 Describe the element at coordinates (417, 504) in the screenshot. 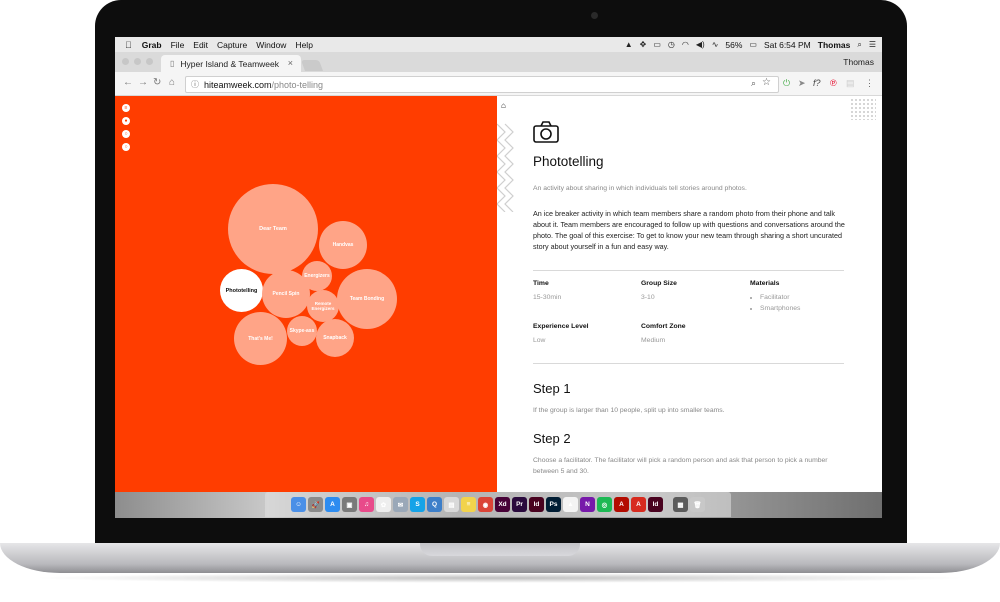

I see `skype-icon: S` at that location.